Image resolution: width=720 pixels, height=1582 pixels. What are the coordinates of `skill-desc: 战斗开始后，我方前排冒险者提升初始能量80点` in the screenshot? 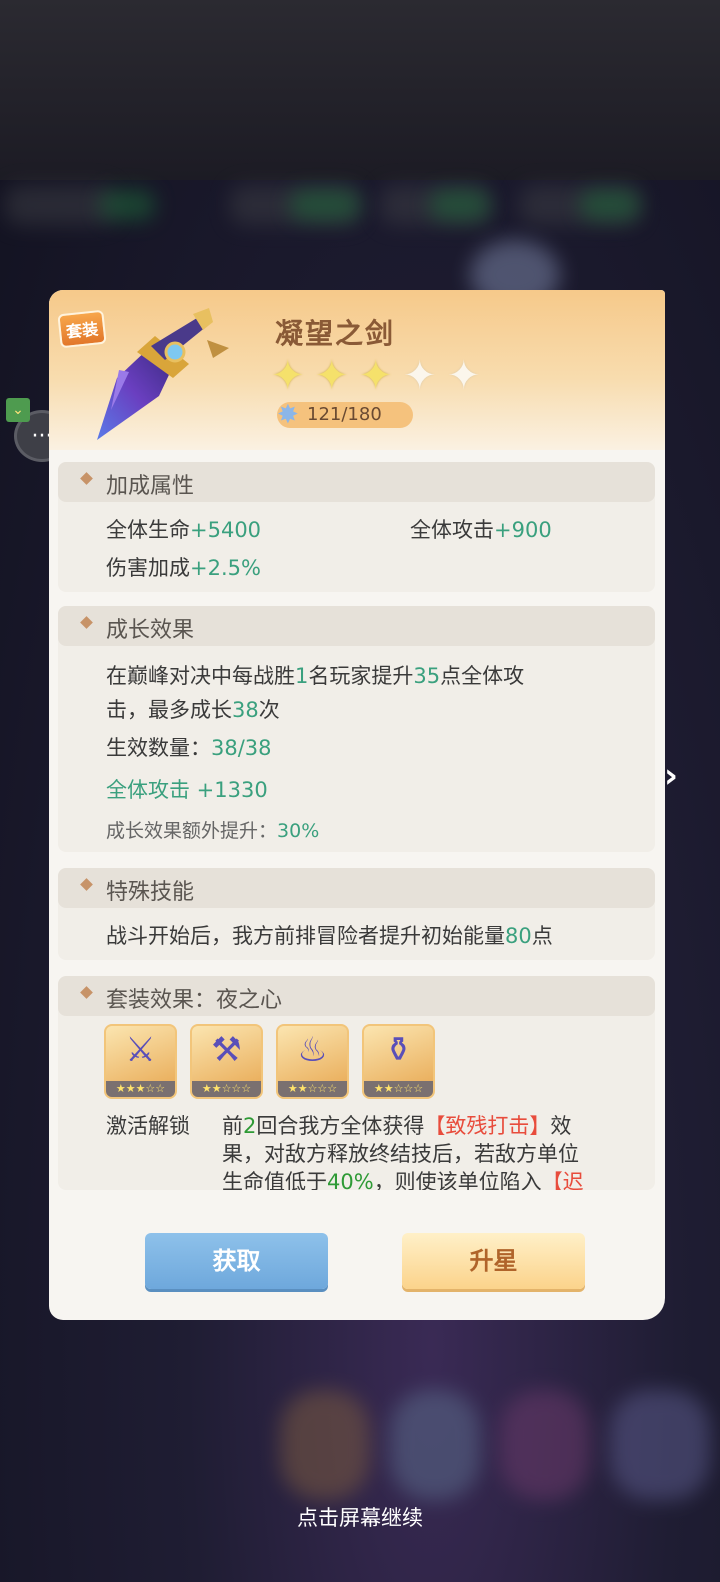 It's located at (329, 935).